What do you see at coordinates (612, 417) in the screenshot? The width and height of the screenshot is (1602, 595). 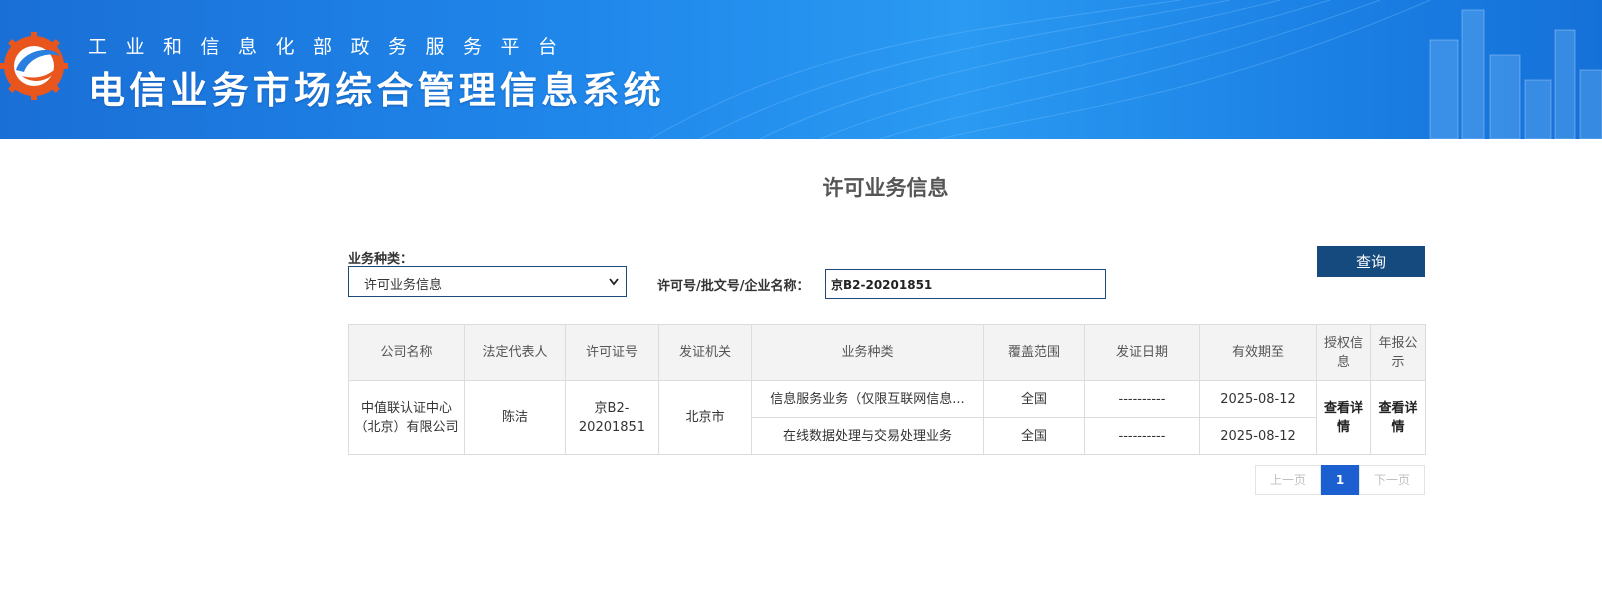 I see `license-no-cell: 京B2-20201851` at bounding box center [612, 417].